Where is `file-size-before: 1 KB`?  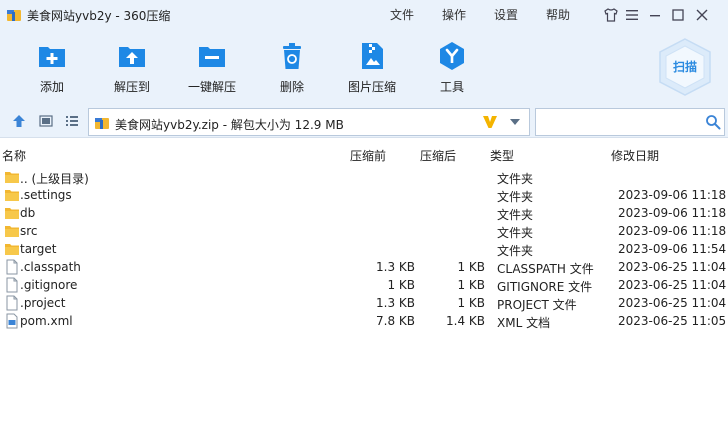 file-size-before: 1 KB is located at coordinates (401, 285).